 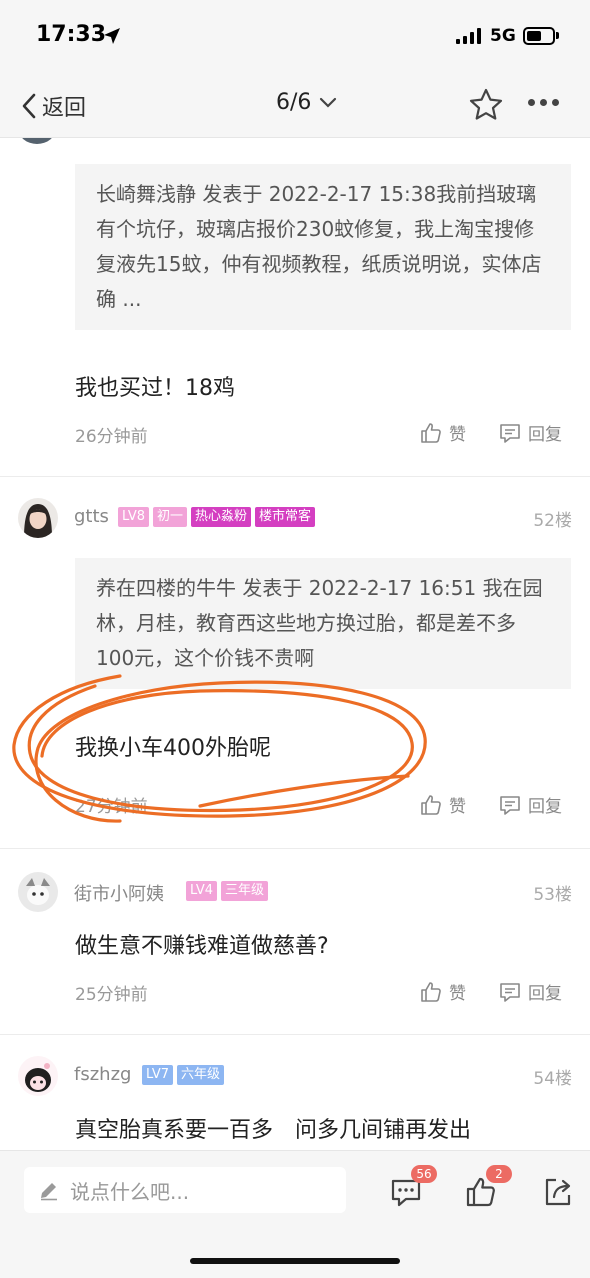 What do you see at coordinates (413, 1187) in the screenshot?
I see `comments-button: 56` at bounding box center [413, 1187].